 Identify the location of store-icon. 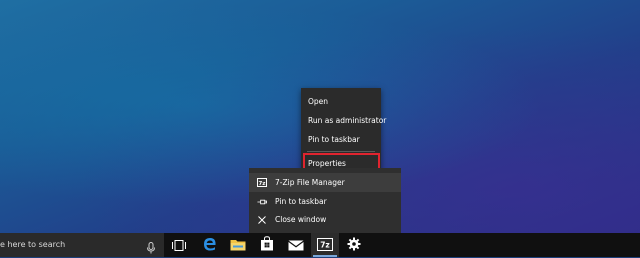
(267, 245).